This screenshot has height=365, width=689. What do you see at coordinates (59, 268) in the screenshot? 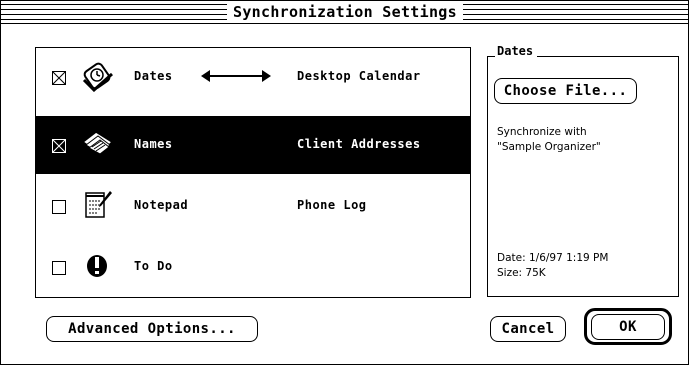
I see `todo-checkbox` at bounding box center [59, 268].